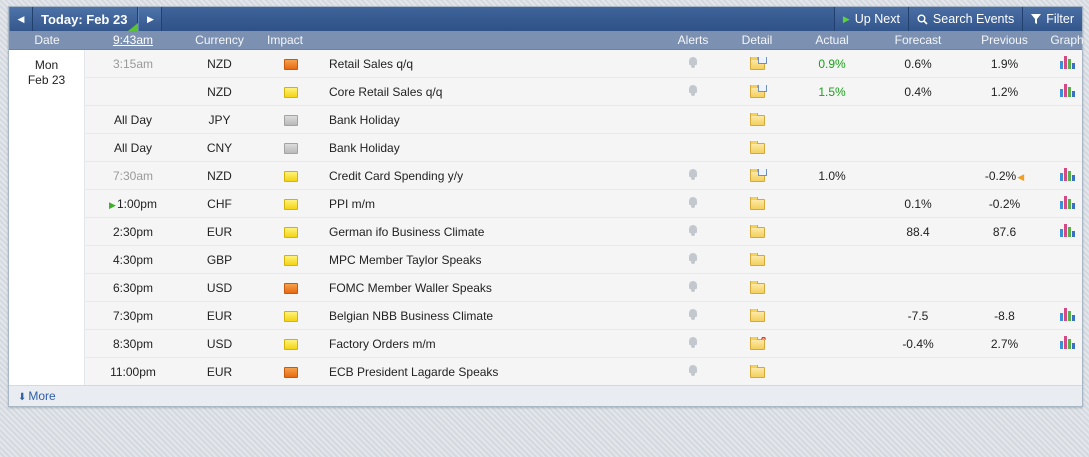 This screenshot has width=1089, height=457. I want to click on event-title: Core Retail Sales q/q, so click(491, 92).